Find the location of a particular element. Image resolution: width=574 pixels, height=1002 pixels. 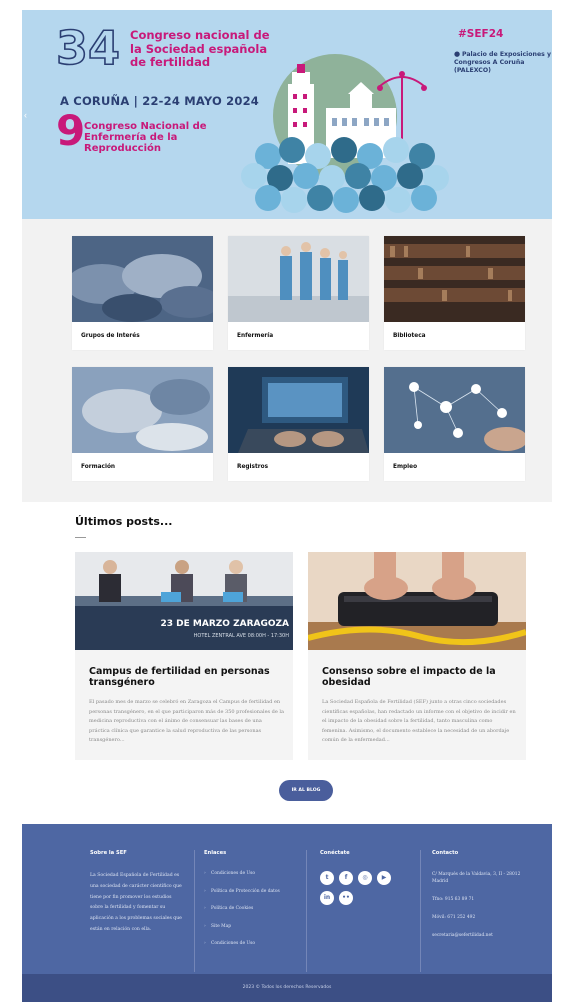

footer-heading: Contacto is located at coordinates (445, 853).